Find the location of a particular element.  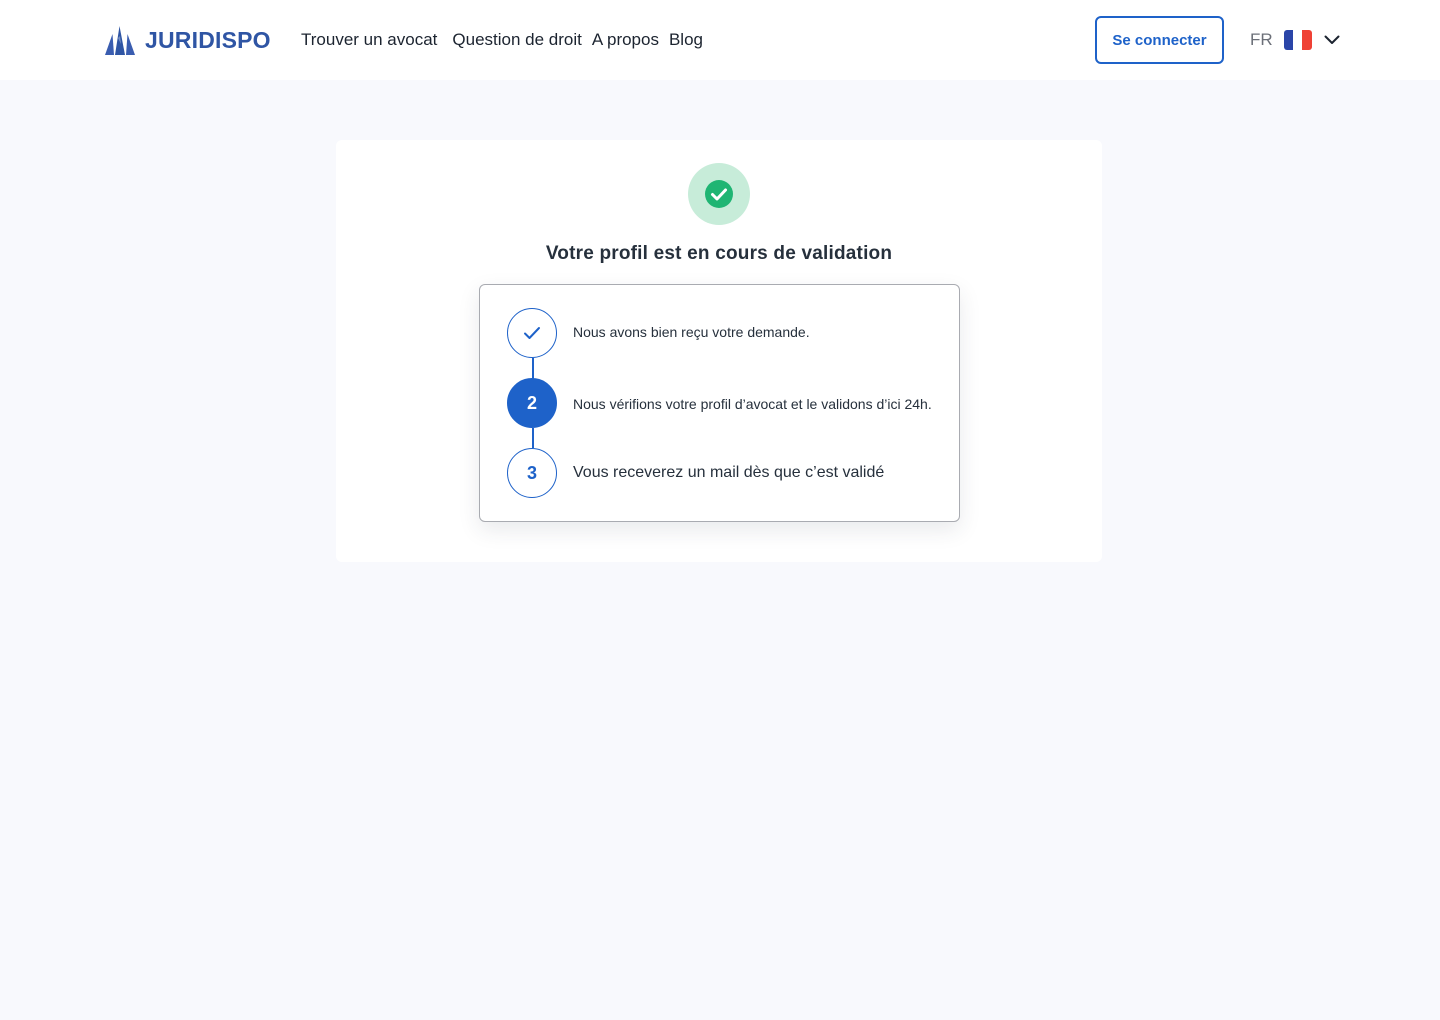

nav-link-a-propos: A propos is located at coordinates (625, 40).